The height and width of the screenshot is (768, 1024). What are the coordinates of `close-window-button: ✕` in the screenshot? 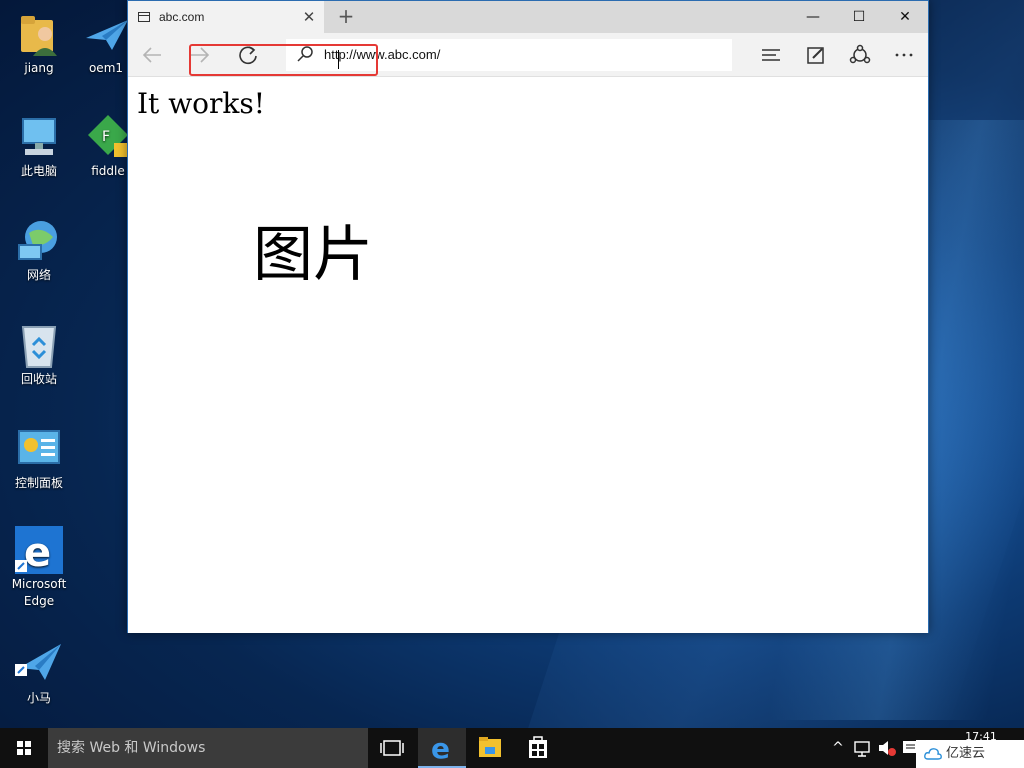 It's located at (905, 17).